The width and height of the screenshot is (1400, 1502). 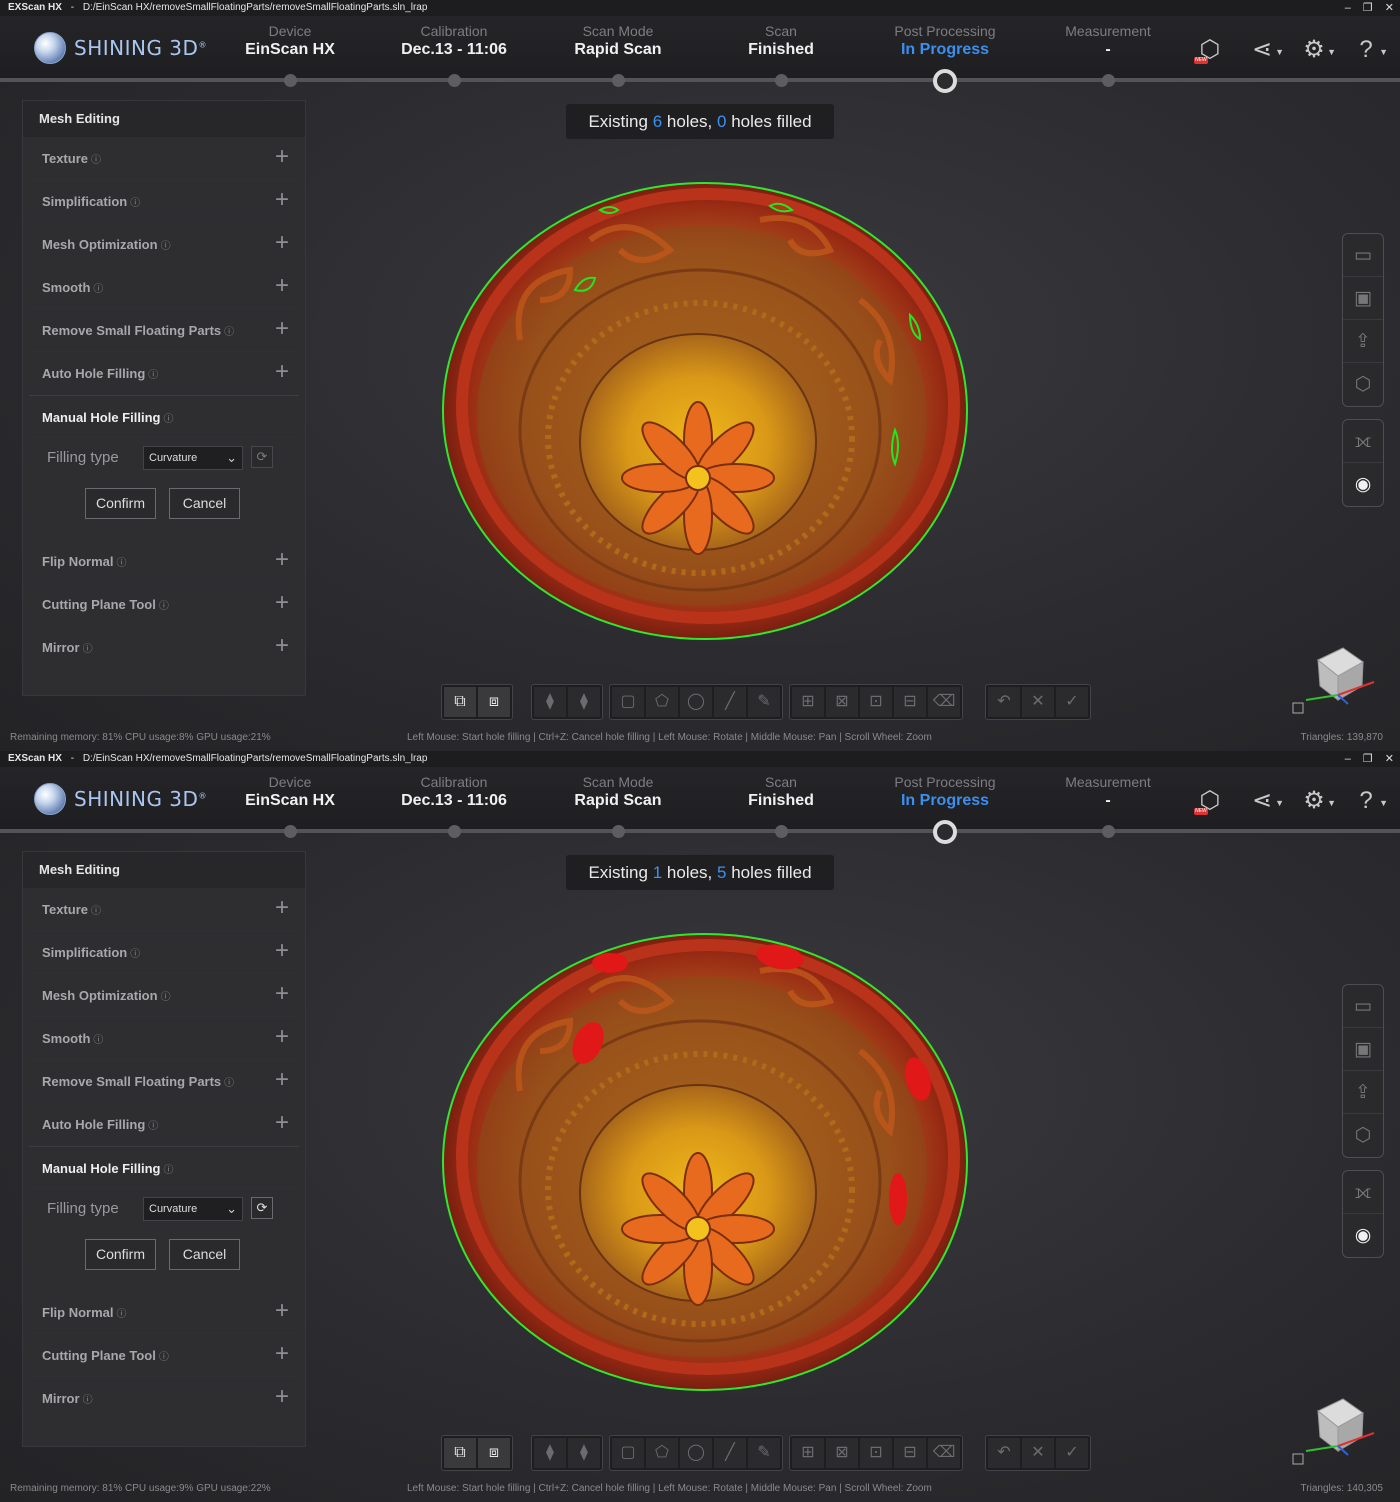 I want to click on fit-view-icon: ⧈, so click(x=494, y=702).